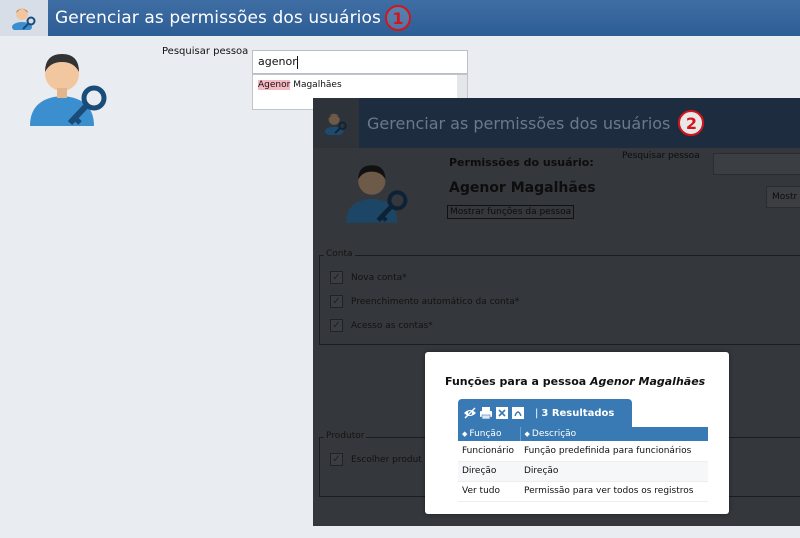 This screenshot has width=800, height=538. Describe the element at coordinates (502, 413) in the screenshot. I see `export-excel-icon` at that location.